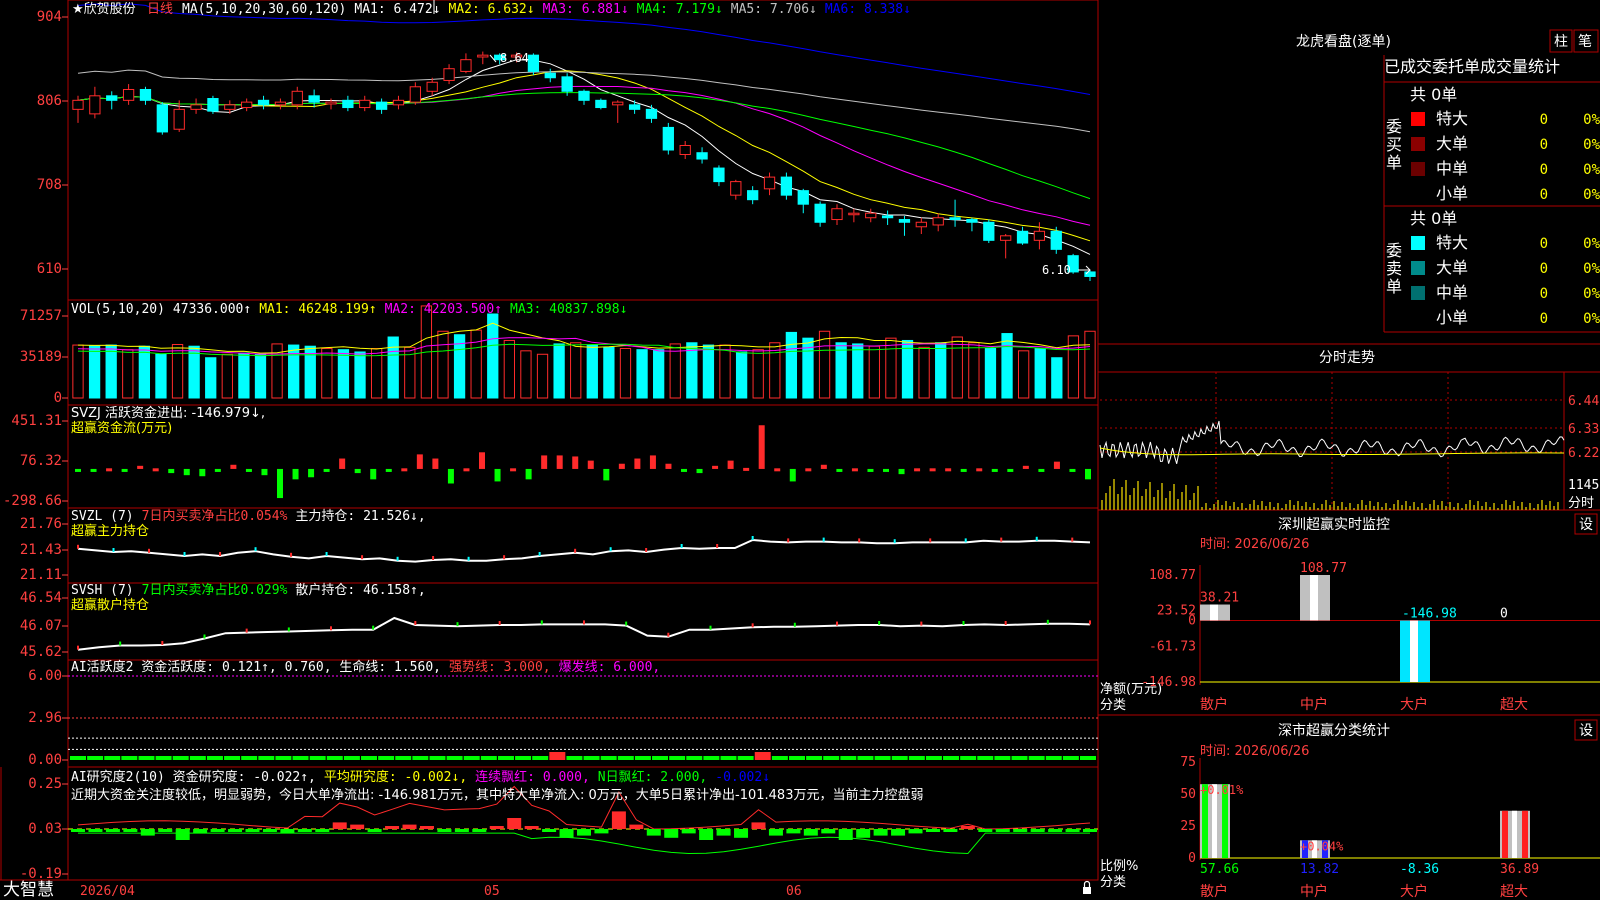 The width and height of the screenshot is (1600, 900). I want to click on lhb-bar-button: 柱, so click(1561, 41).